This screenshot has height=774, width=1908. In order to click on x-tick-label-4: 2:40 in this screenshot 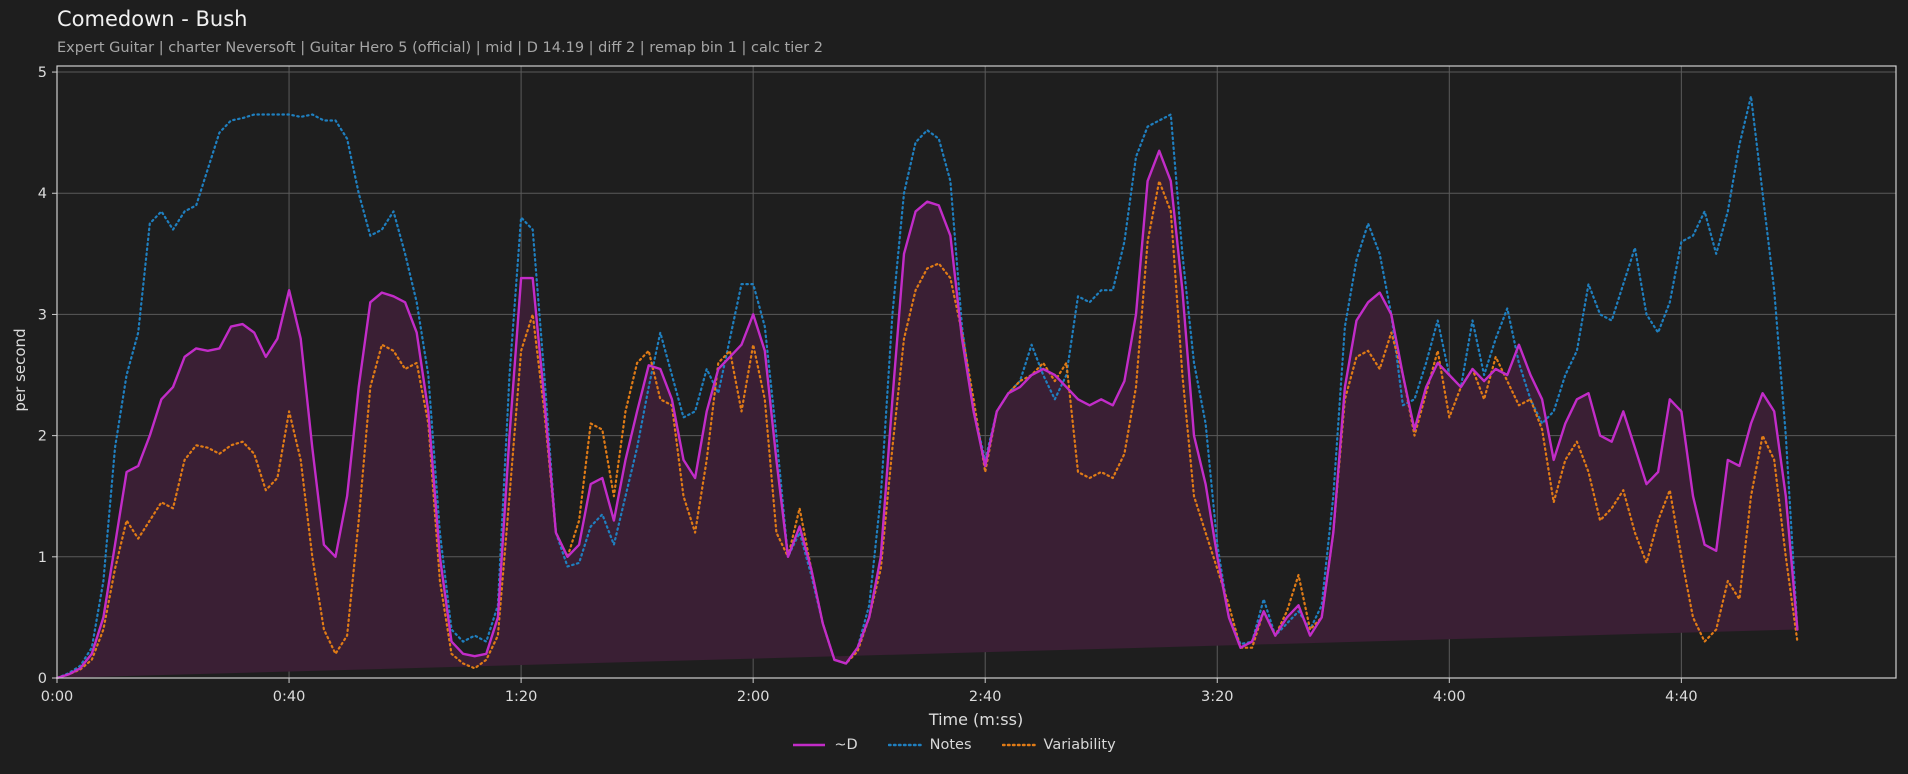, I will do `click(985, 697)`.